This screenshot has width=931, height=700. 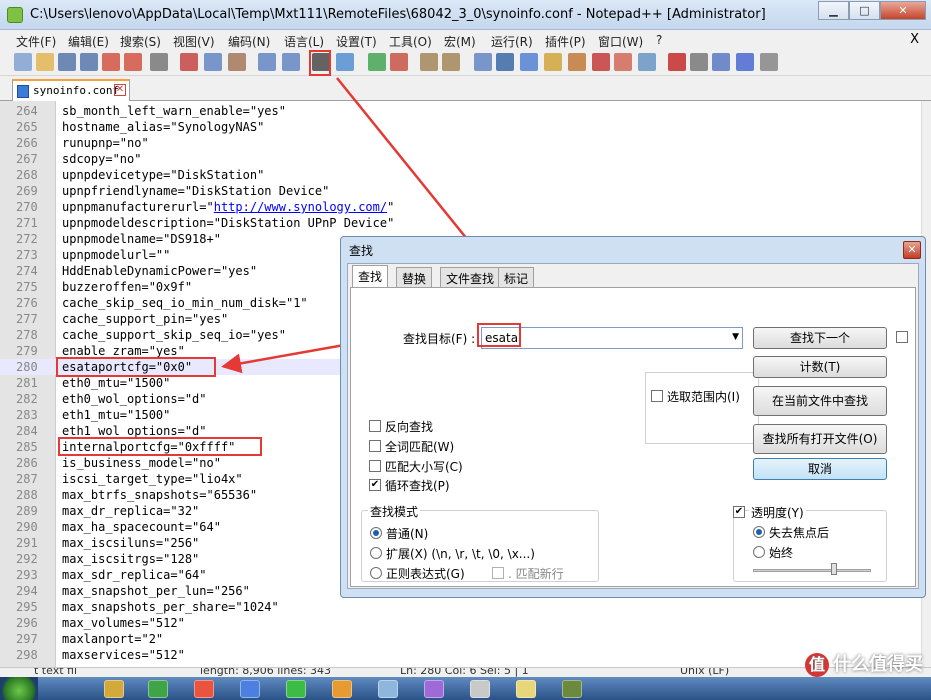 What do you see at coordinates (23, 62) in the screenshot?
I see `new-file-icon` at bounding box center [23, 62].